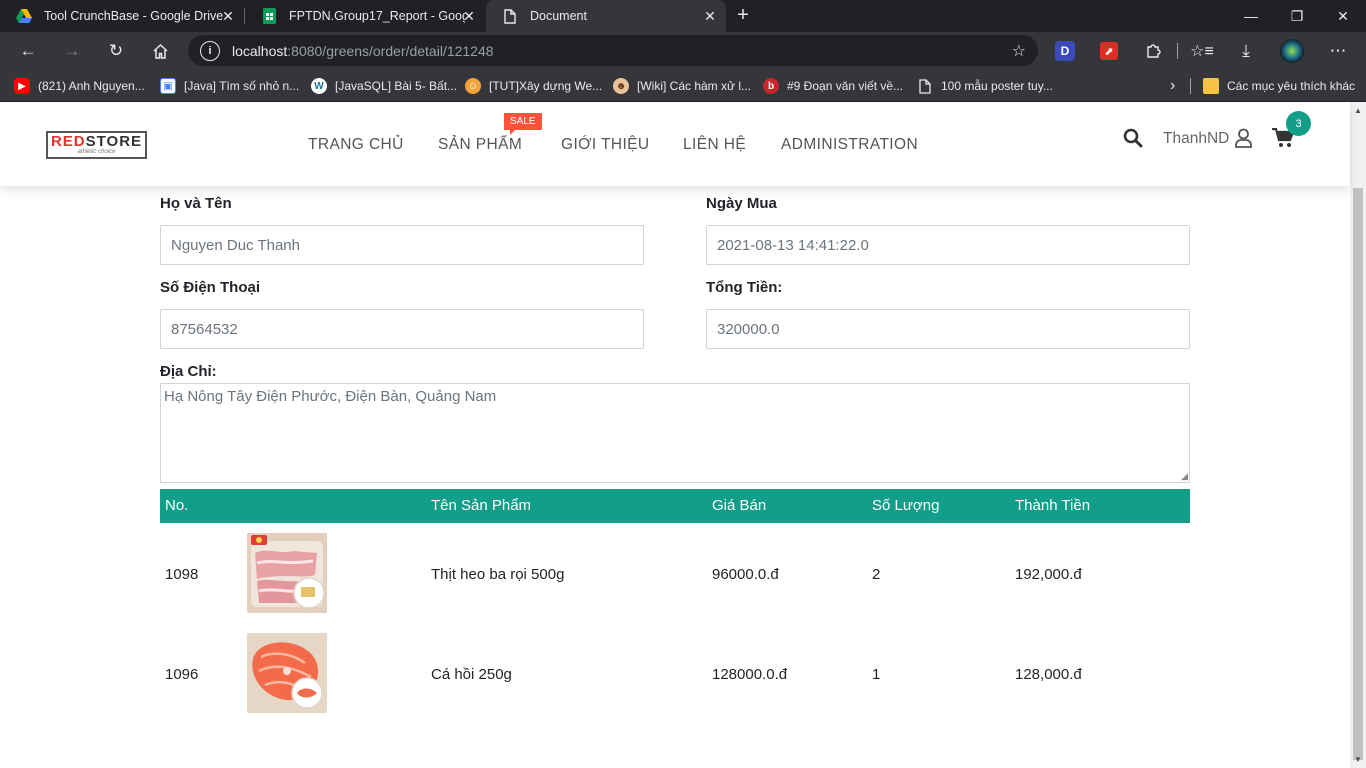 The height and width of the screenshot is (768, 1366). I want to click on minimize-button: —, so click(1251, 16).